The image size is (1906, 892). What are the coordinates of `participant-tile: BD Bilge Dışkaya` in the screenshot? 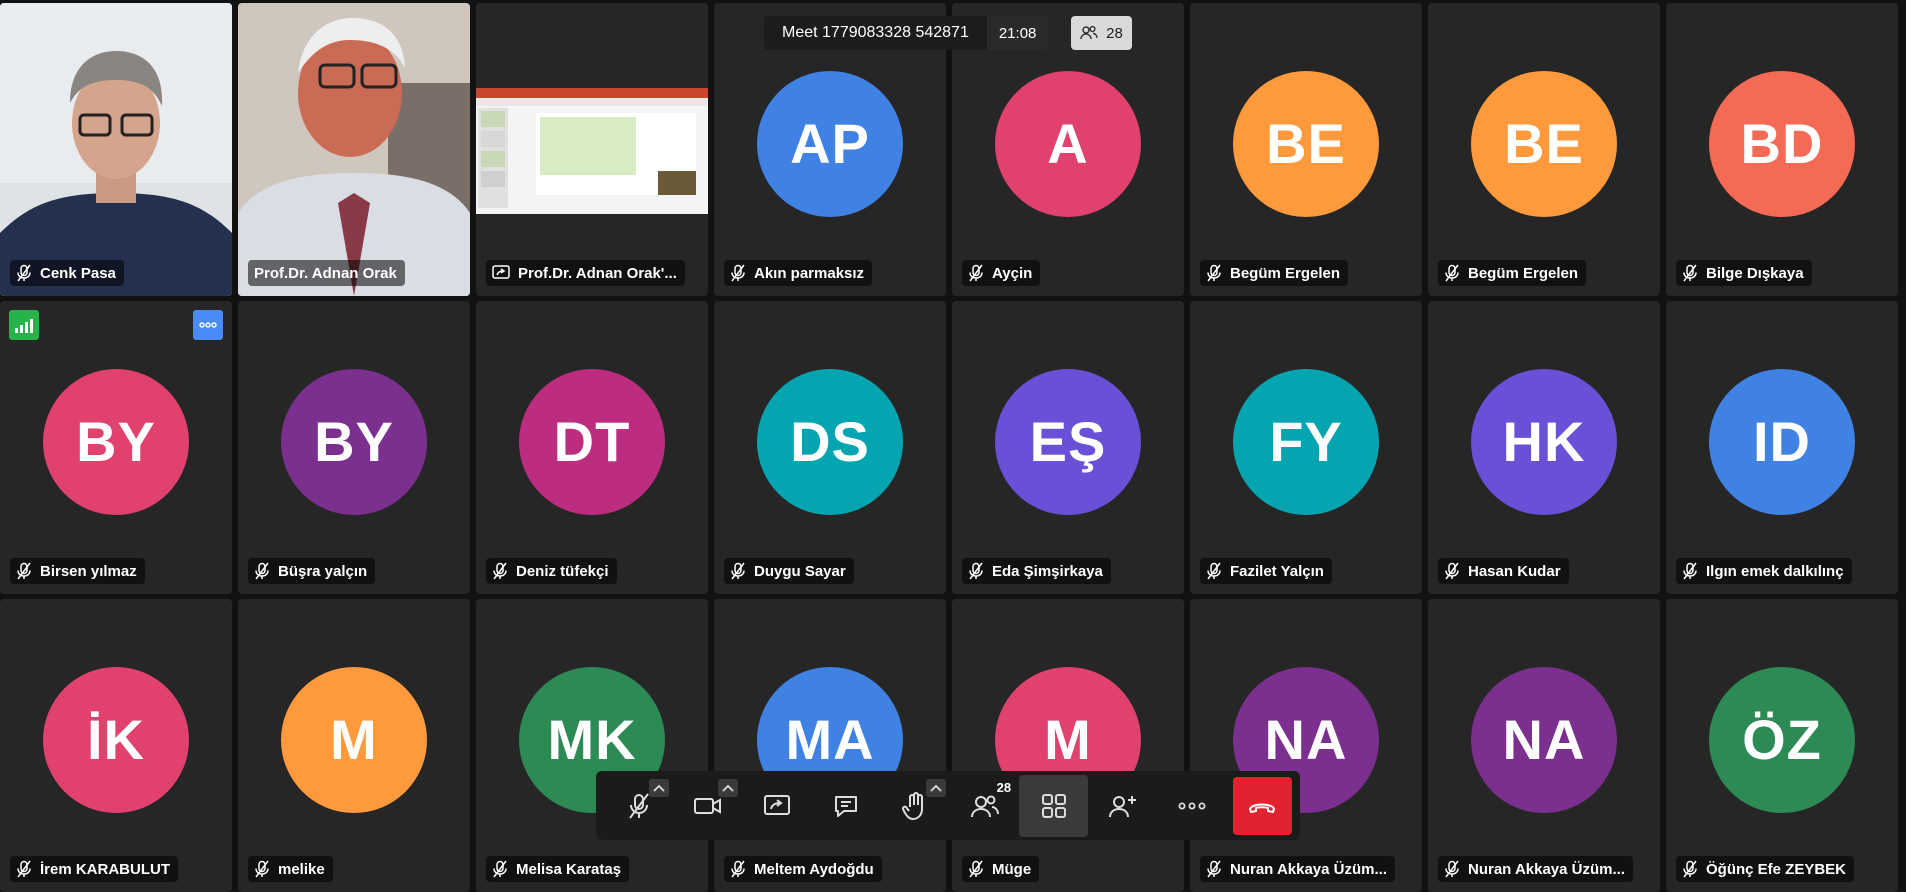 It's located at (1782, 149).